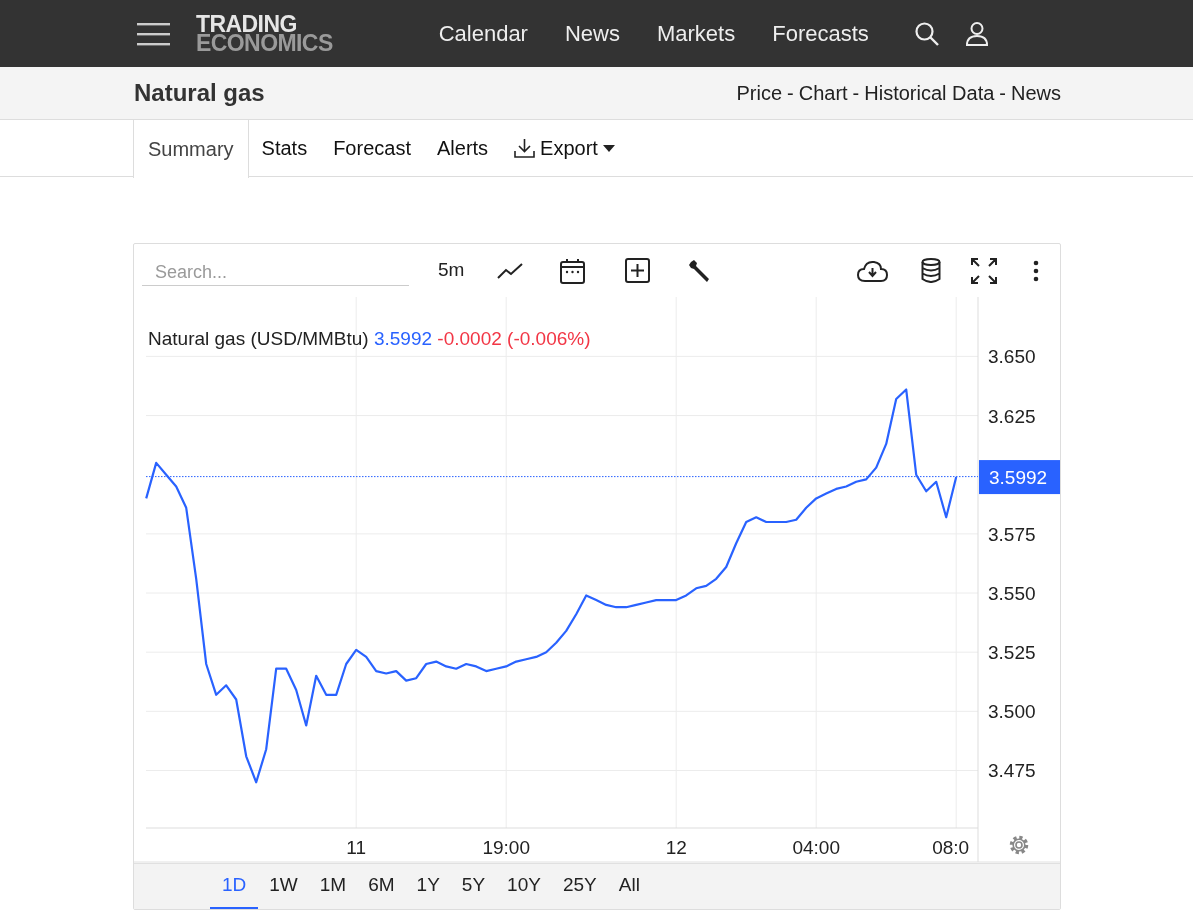 Image resolution: width=1193 pixels, height=918 pixels. I want to click on axis-label: 3.550, so click(1012, 594).